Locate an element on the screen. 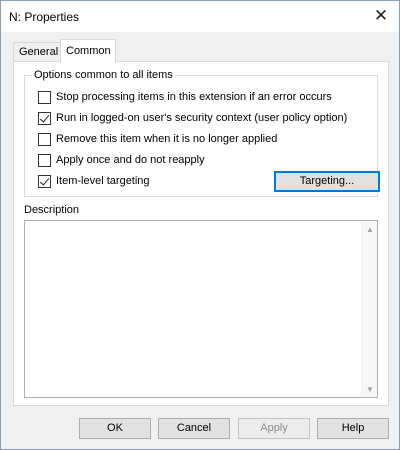 This screenshot has height=450, width=400. apply-once-checkbox is located at coordinates (44, 160).